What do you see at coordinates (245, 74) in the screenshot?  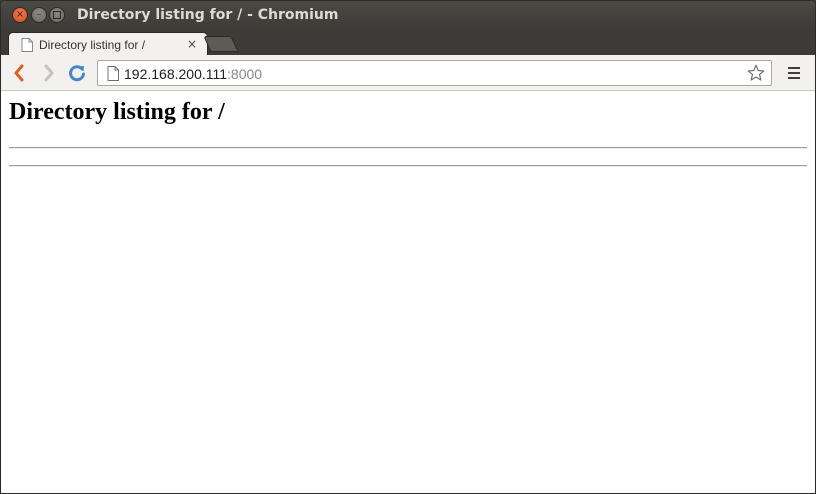 I see `url-port: :8000` at bounding box center [245, 74].